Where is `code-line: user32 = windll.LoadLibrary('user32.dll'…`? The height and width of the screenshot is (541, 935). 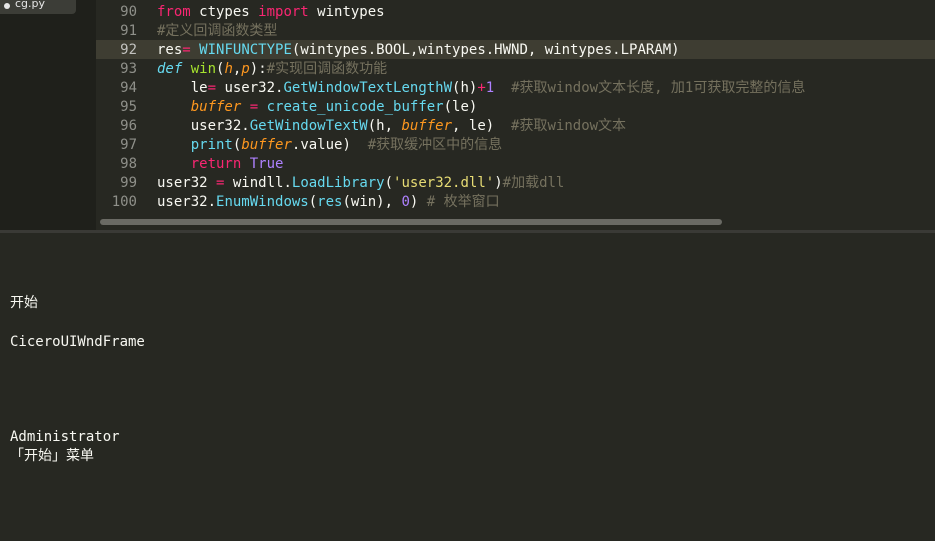
code-line: user32 = windll.LoadLibrary('user32.dll'… is located at coordinates (360, 183).